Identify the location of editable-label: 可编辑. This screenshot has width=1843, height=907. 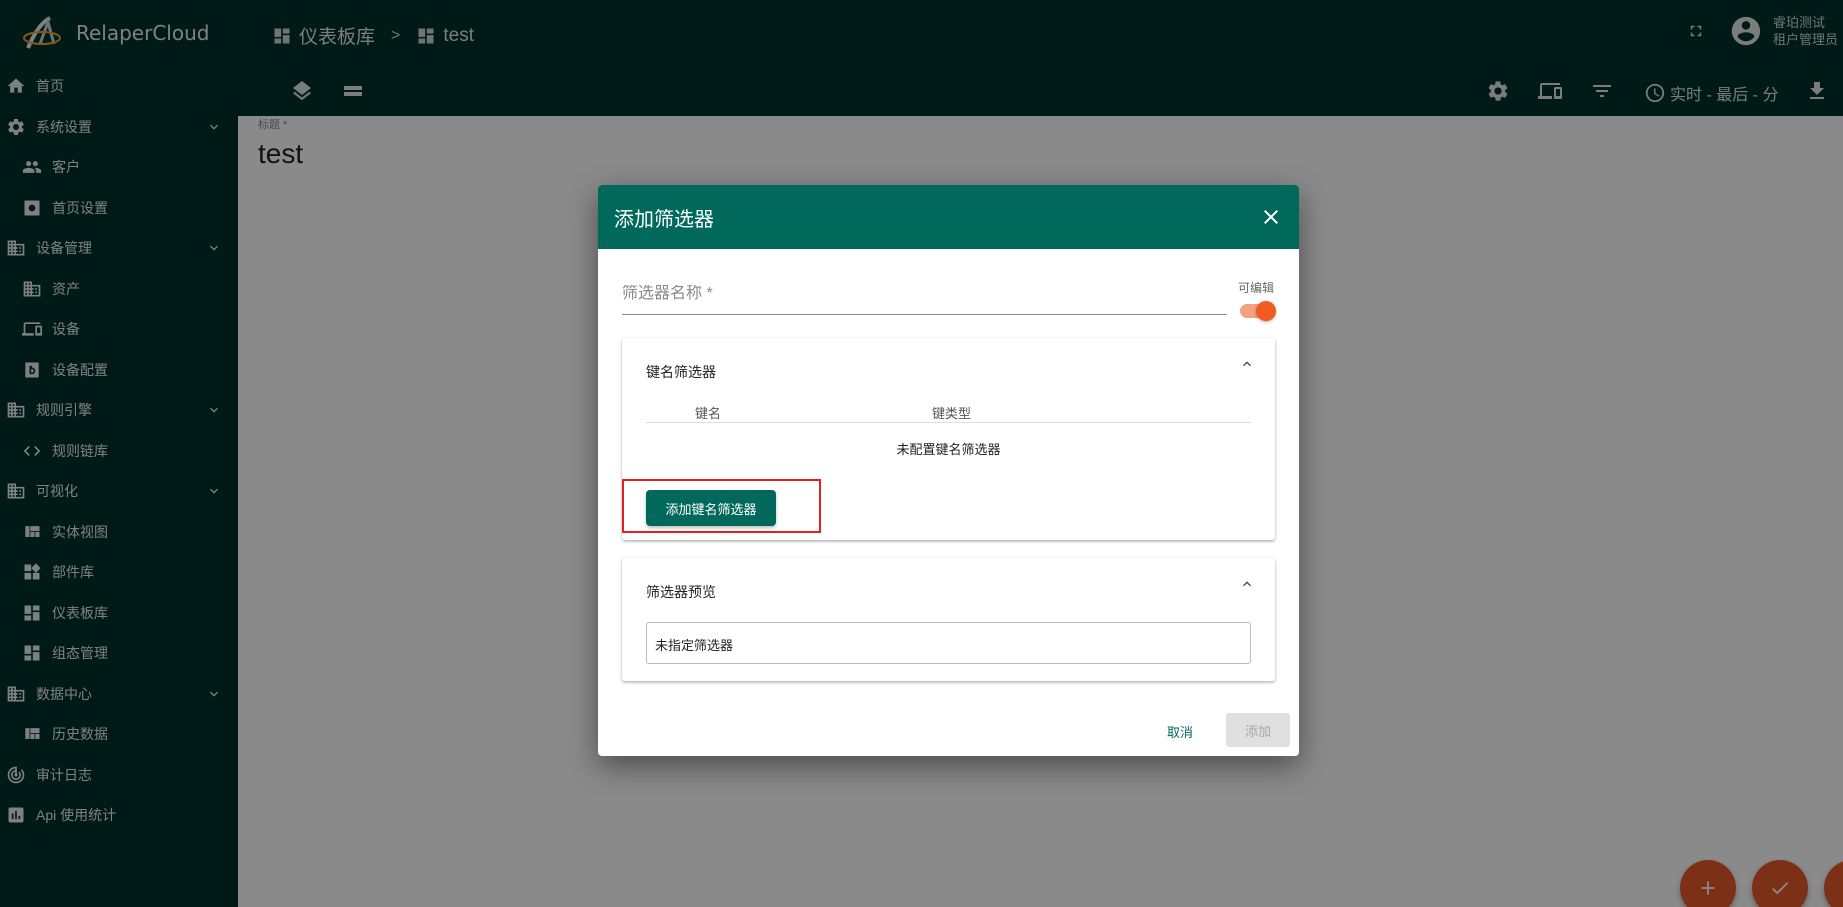
(1256, 288).